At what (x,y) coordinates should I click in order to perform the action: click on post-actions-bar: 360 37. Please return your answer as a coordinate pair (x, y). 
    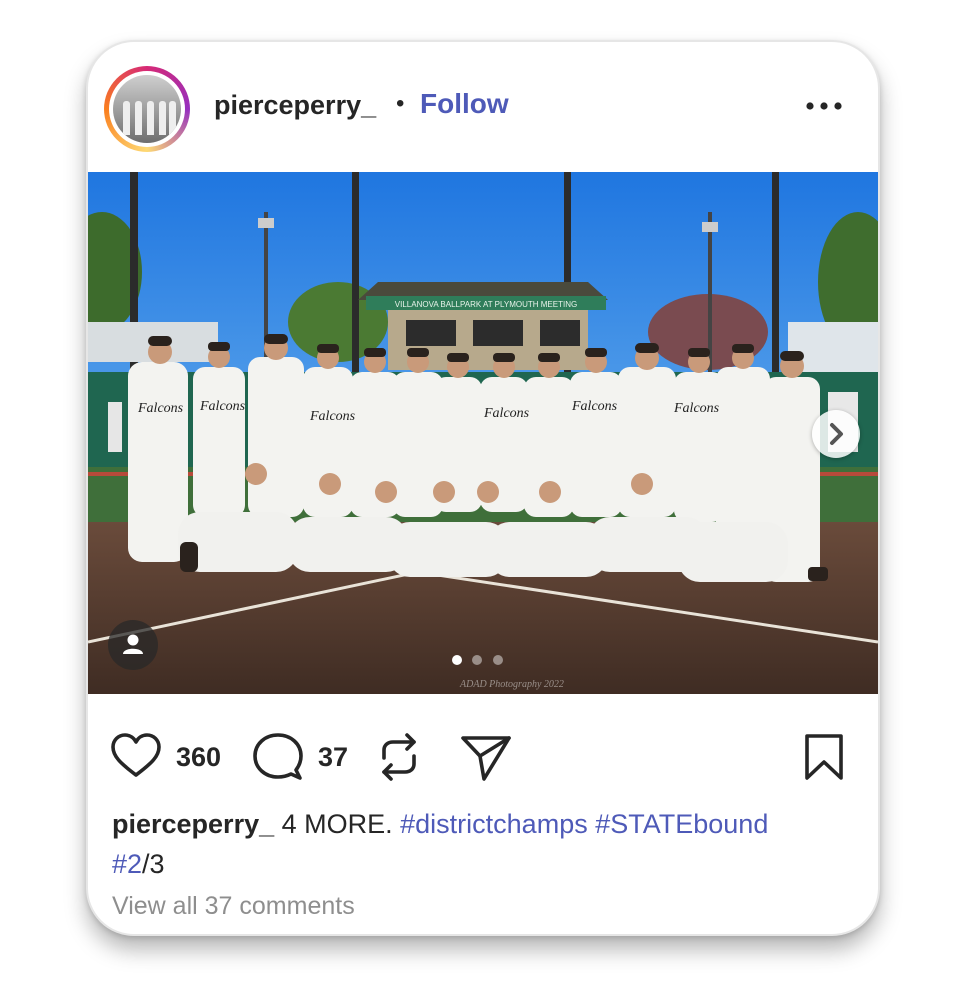
    Looking at the image, I should click on (483, 757).